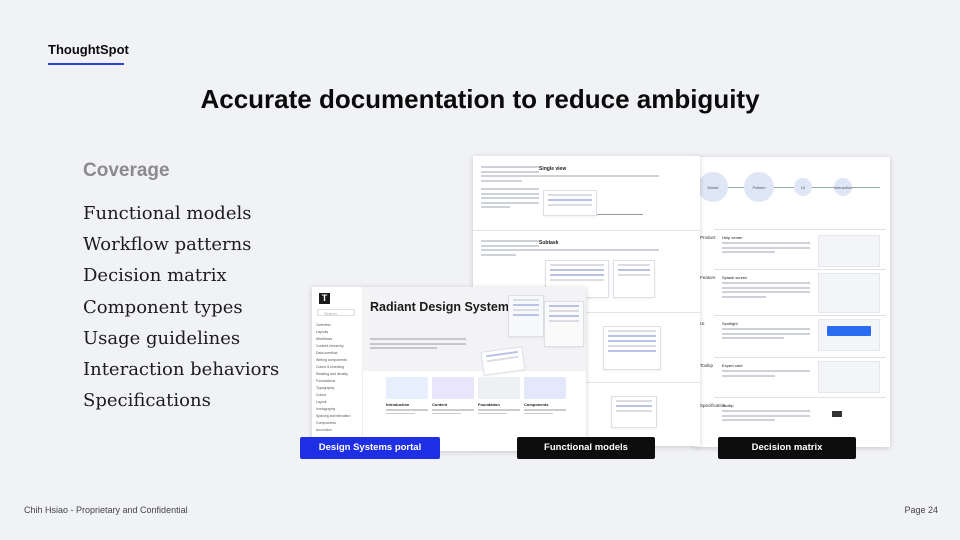  I want to click on portal-search: Search, so click(336, 312).